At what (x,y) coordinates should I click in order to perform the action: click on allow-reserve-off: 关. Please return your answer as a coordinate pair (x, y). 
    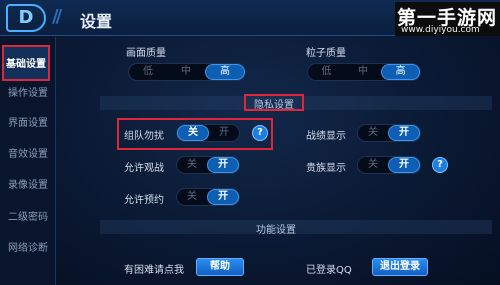
    Looking at the image, I should click on (192, 197).